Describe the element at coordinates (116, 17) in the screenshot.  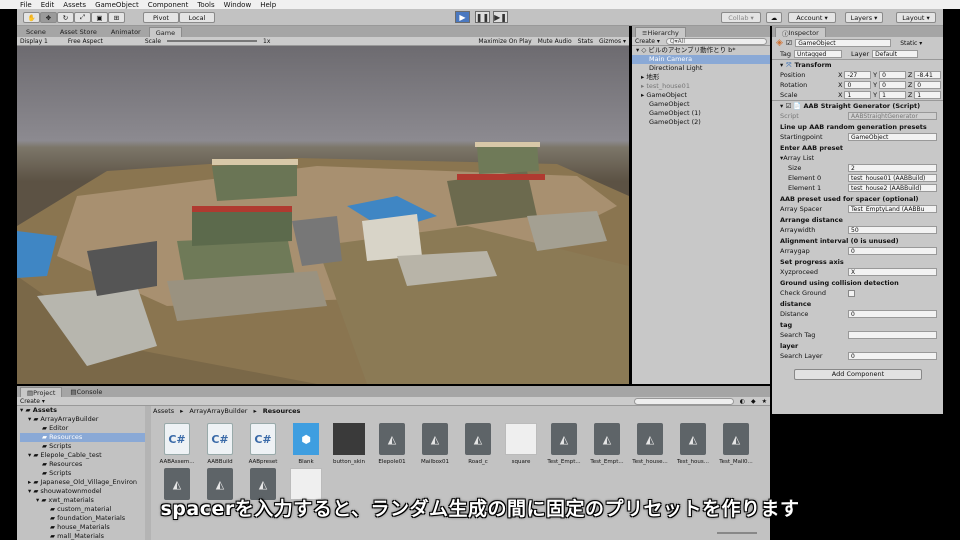
I see `transform-tool-icon: ⊞` at that location.